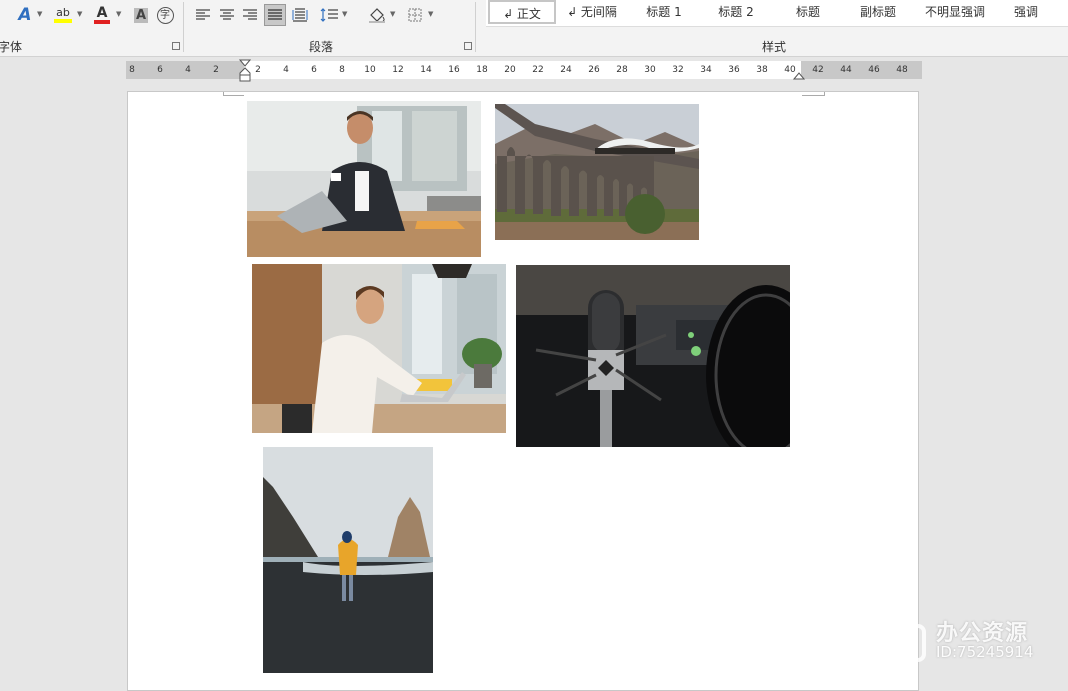  I want to click on borders-button, so click(415, 15).